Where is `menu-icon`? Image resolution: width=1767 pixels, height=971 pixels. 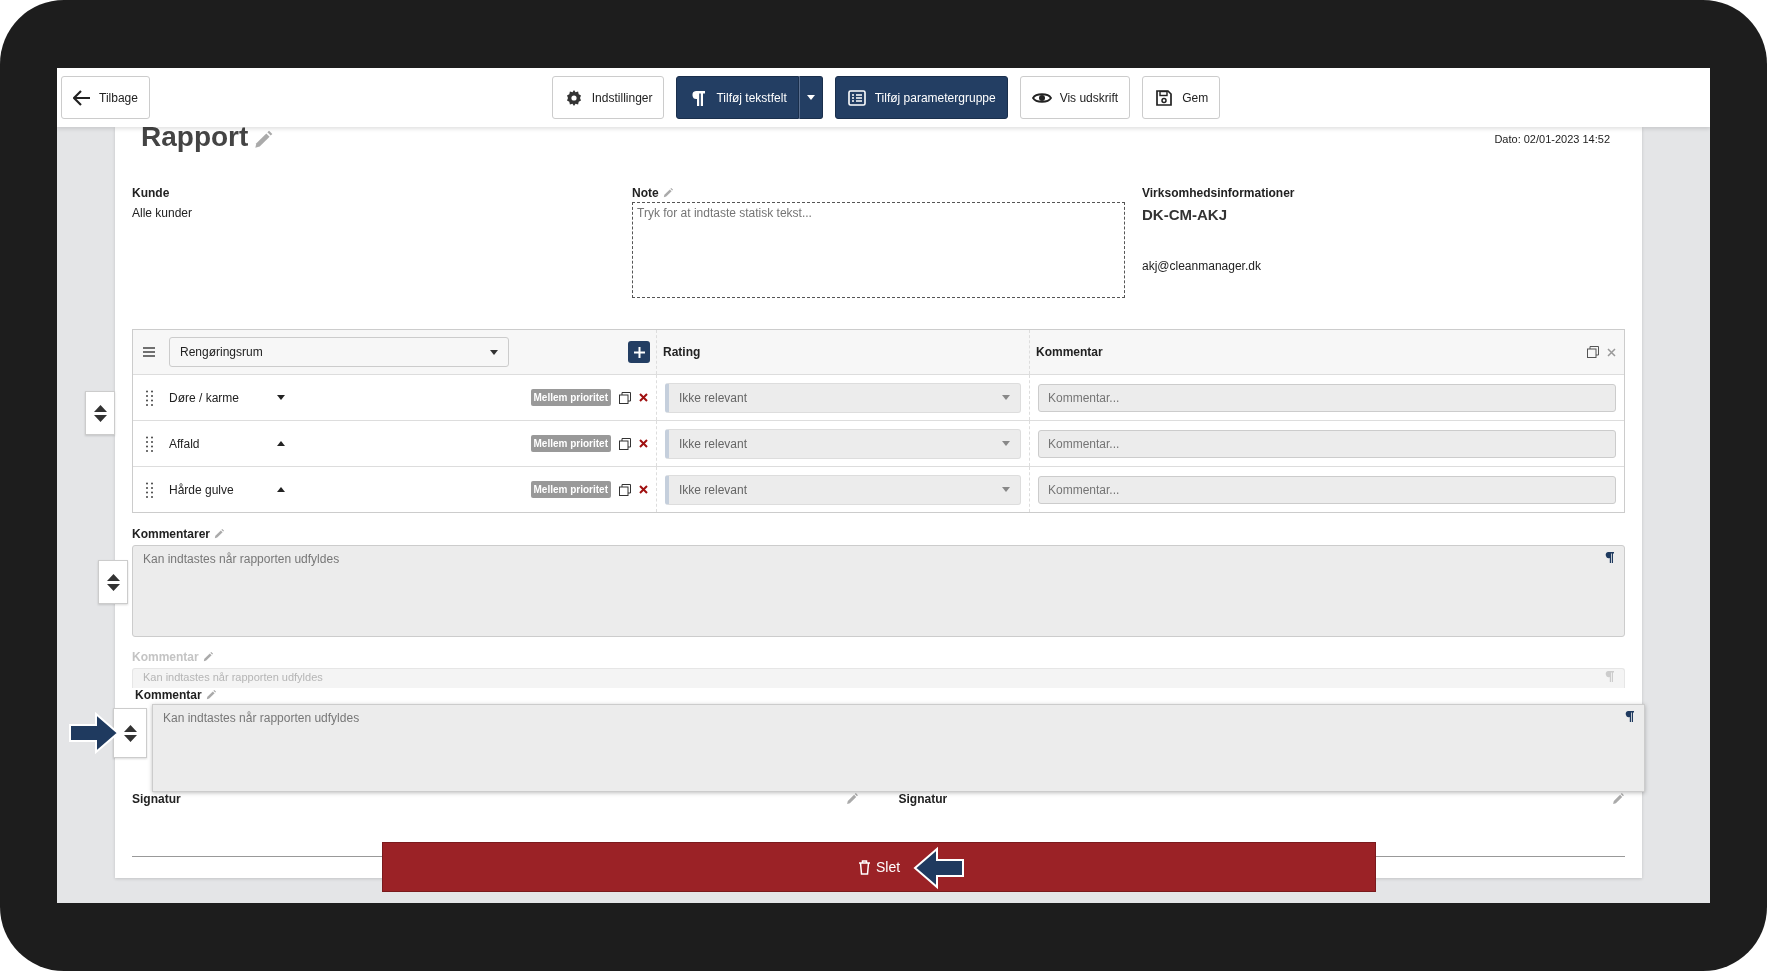 menu-icon is located at coordinates (149, 352).